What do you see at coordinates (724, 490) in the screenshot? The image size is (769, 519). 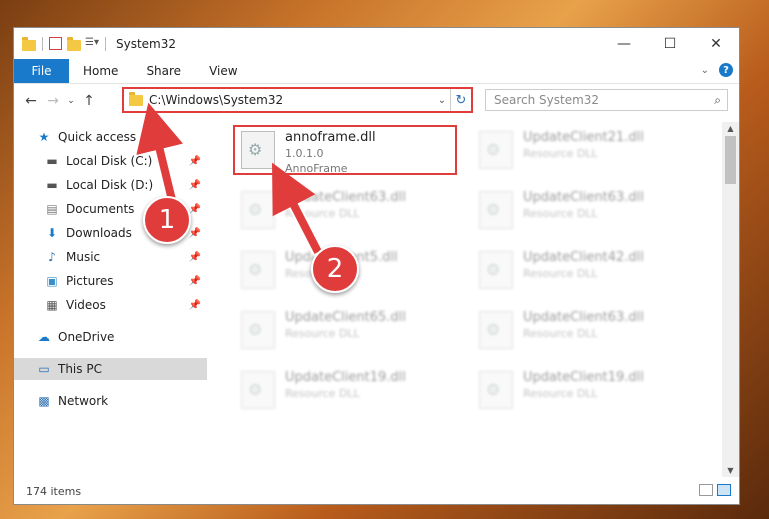 I see `tiles-view-icon` at bounding box center [724, 490].